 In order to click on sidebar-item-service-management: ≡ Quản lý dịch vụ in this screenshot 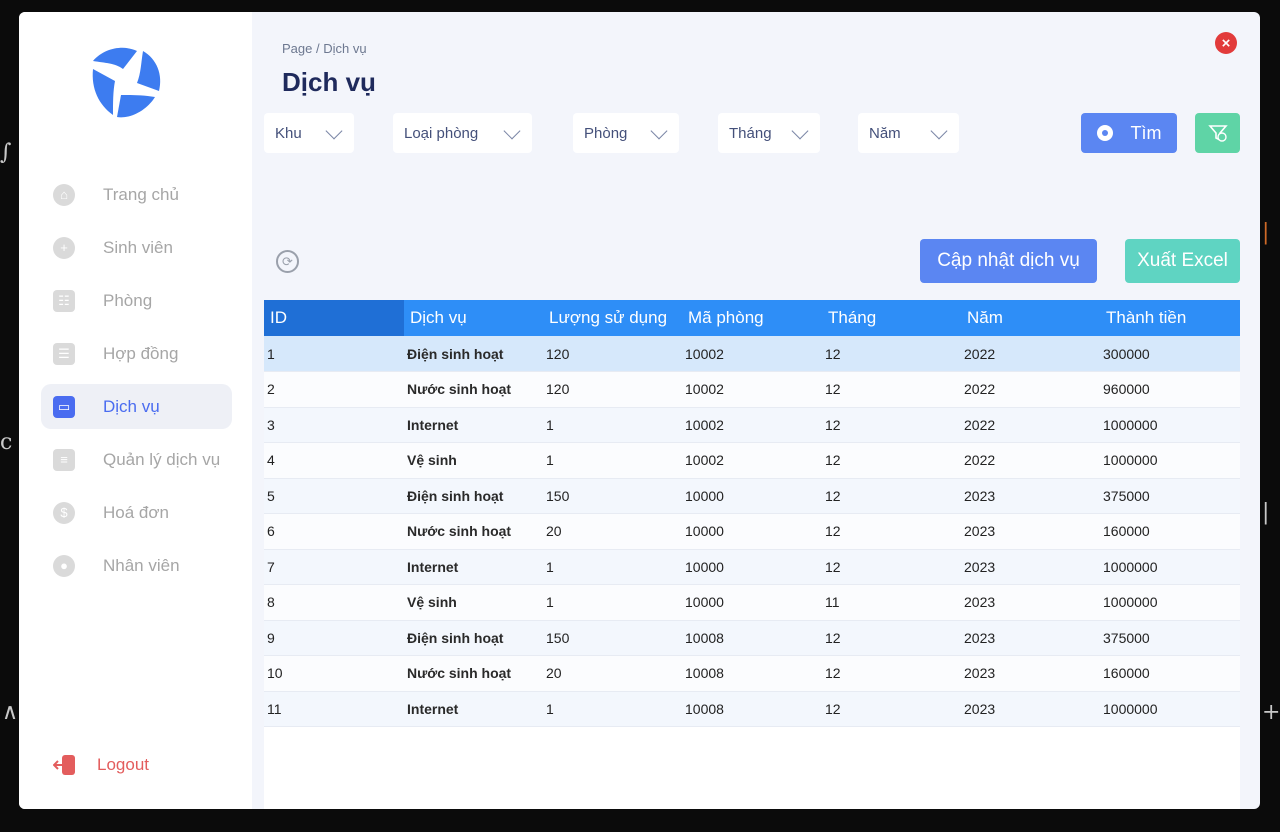, I will do `click(136, 459)`.